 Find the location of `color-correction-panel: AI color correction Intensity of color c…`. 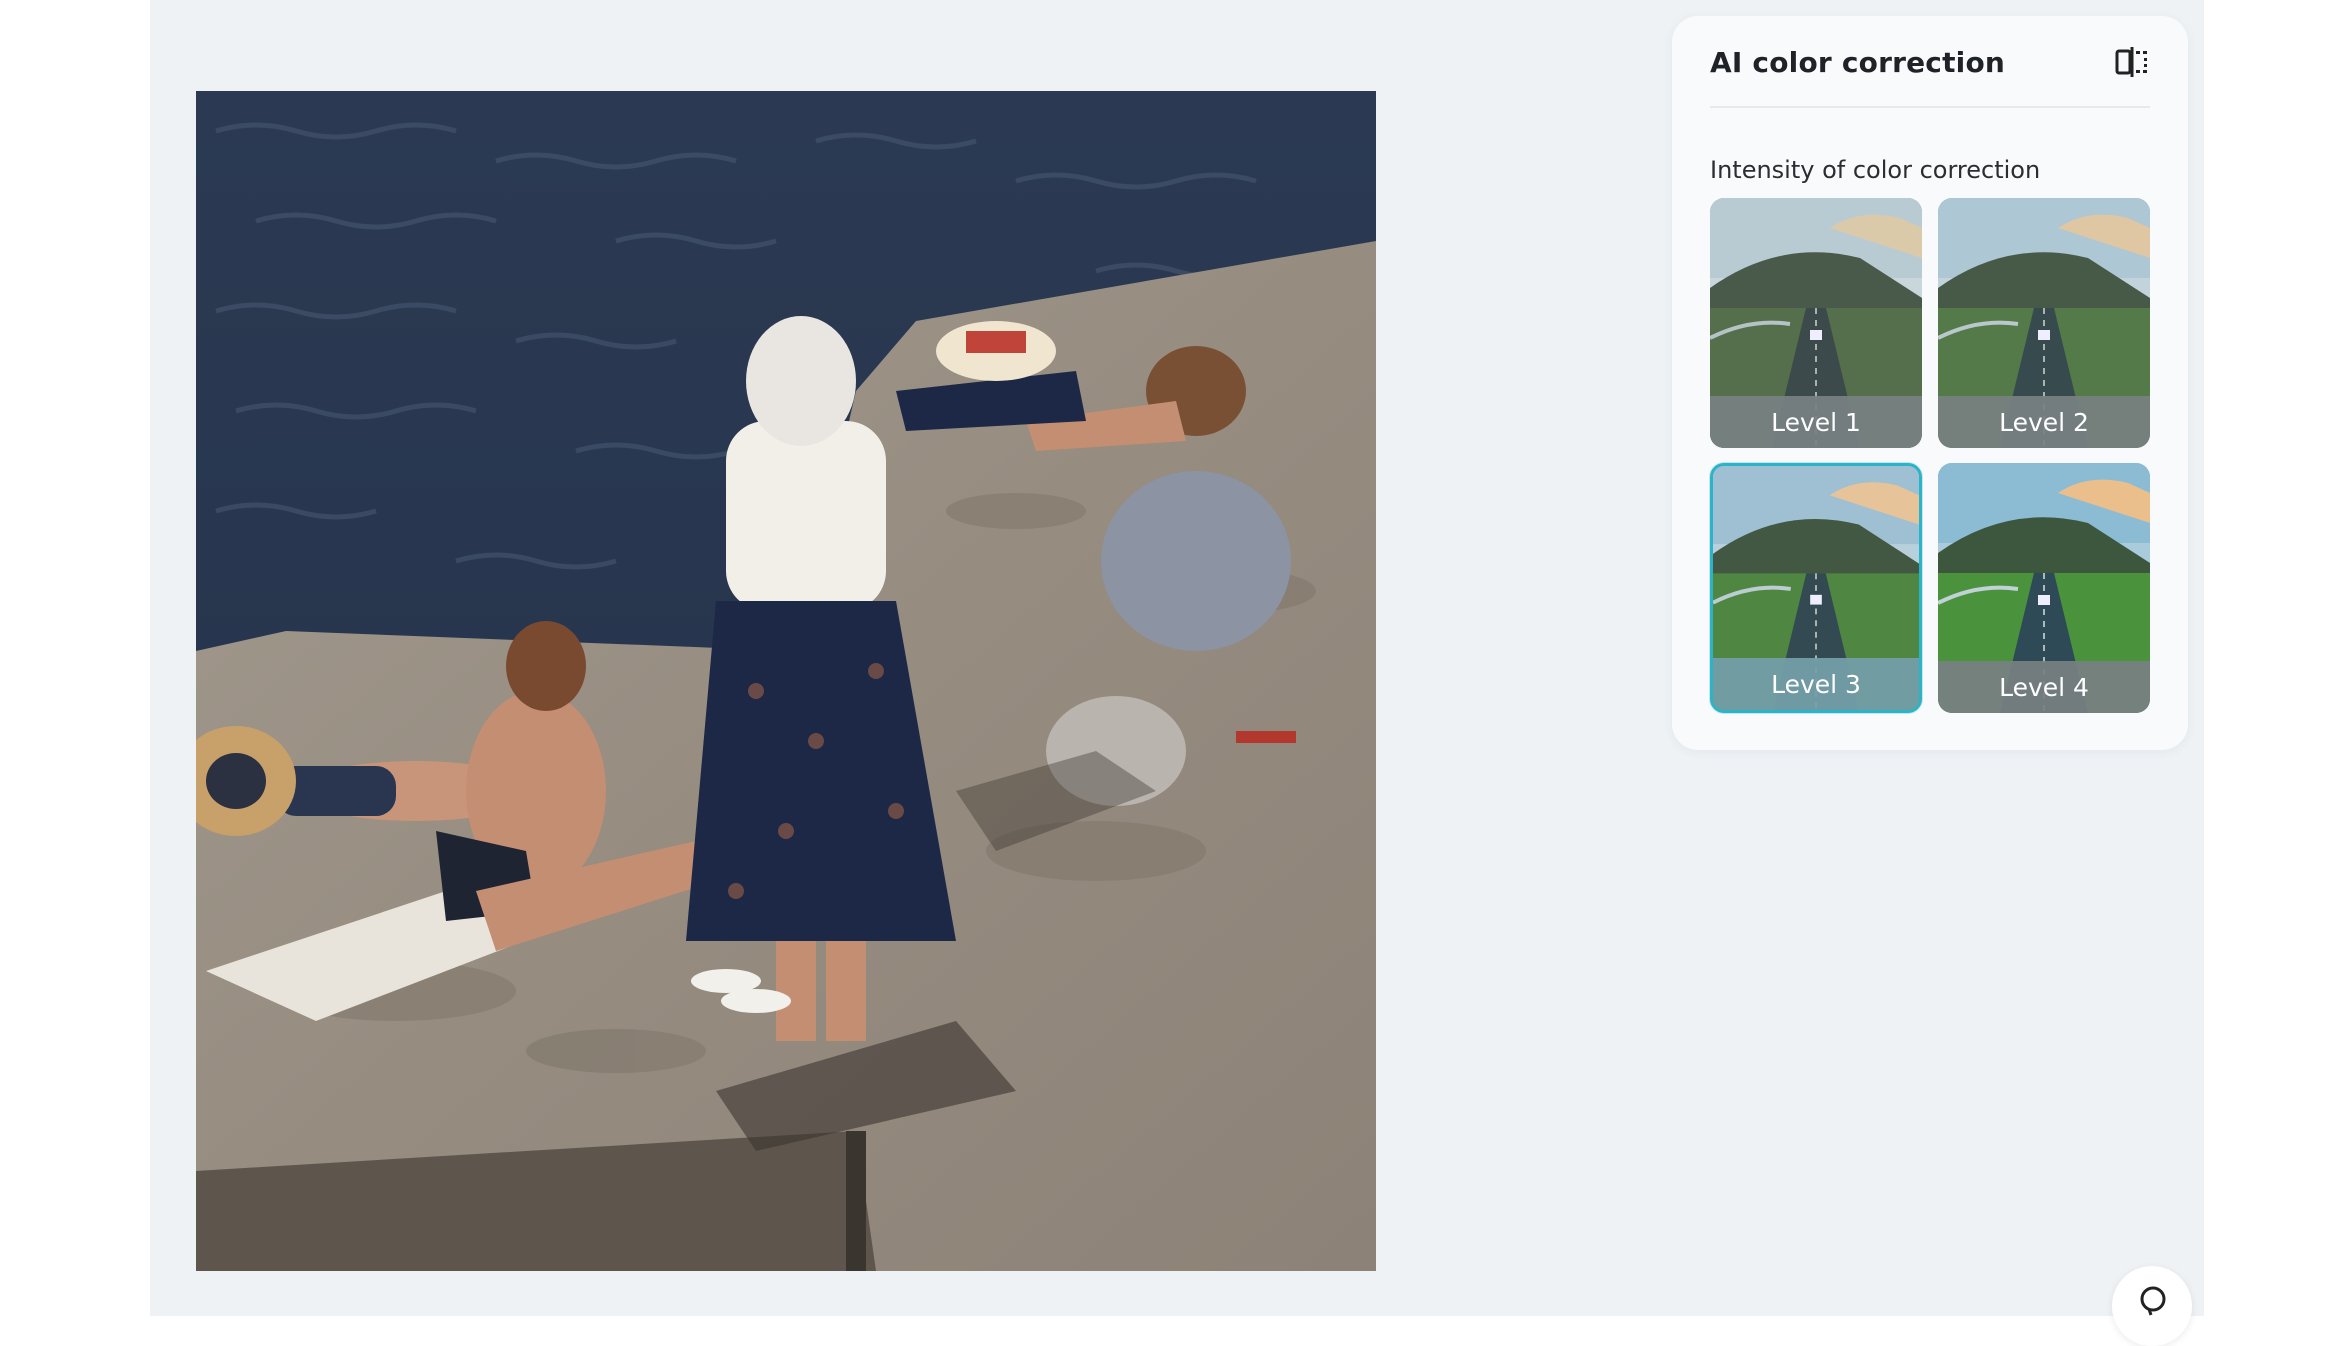

color-correction-panel: AI color correction Intensity of color c… is located at coordinates (1930, 383).